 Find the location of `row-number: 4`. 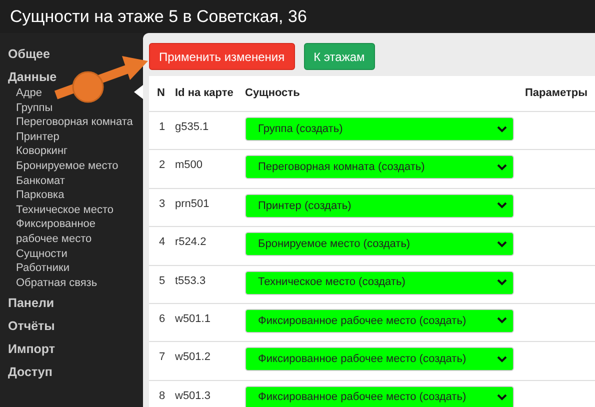

row-number: 4 is located at coordinates (162, 242).